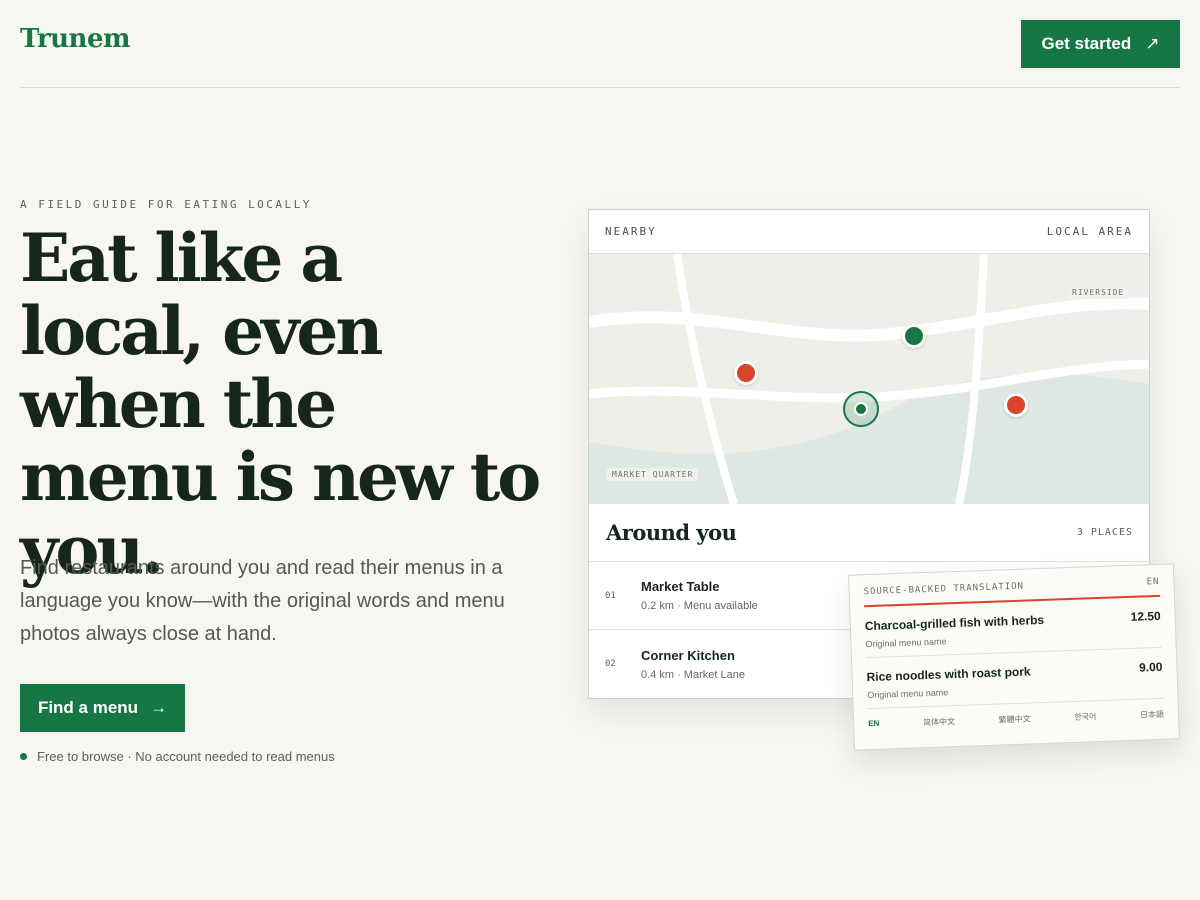  Describe the element at coordinates (1150, 667) in the screenshot. I see `menu-item-price: 9.00` at that location.